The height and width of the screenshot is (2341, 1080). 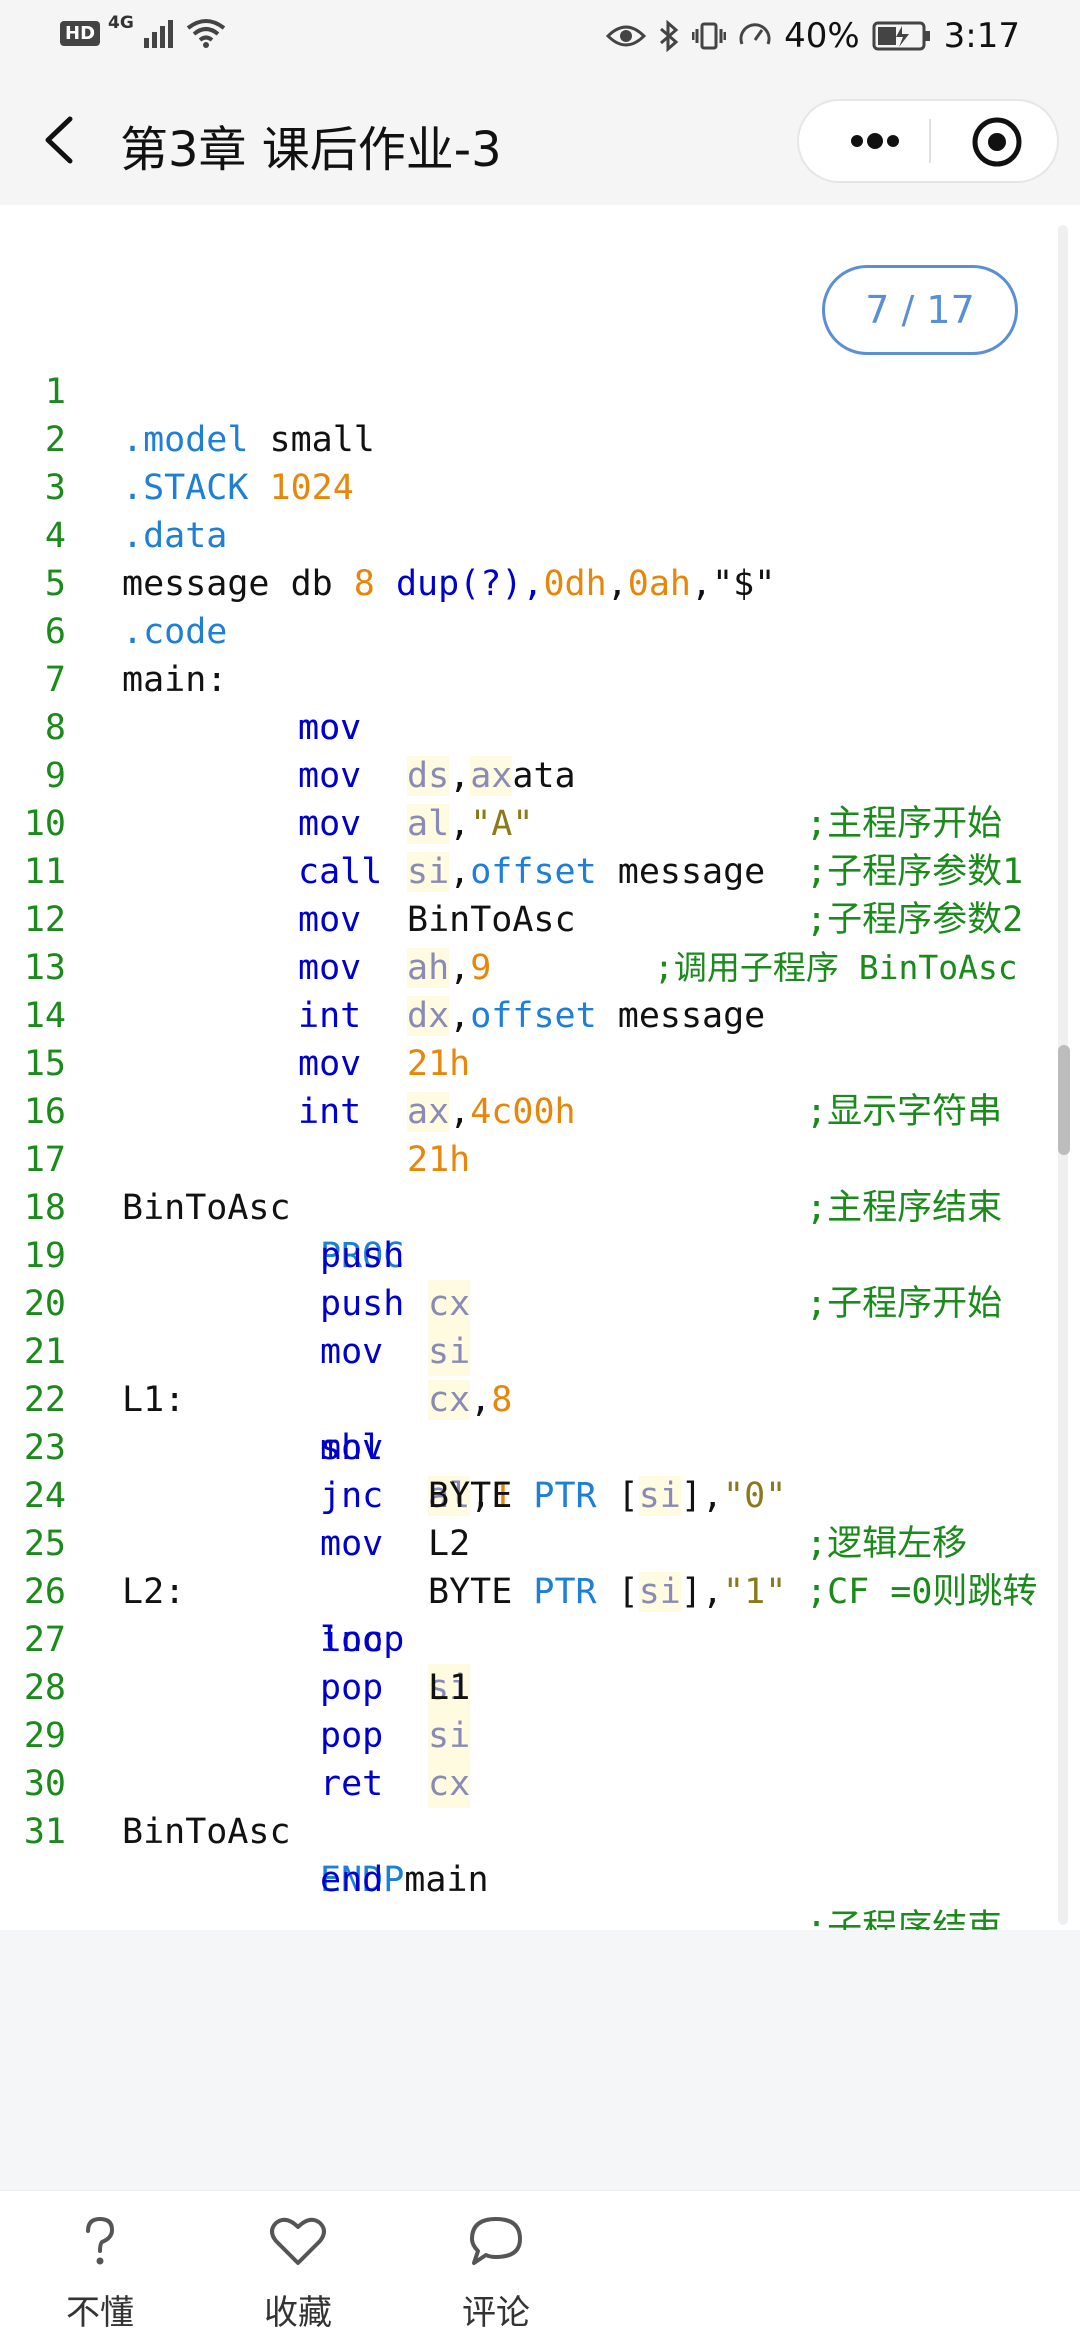 What do you see at coordinates (669, 36) in the screenshot?
I see `bluetooth-icon` at bounding box center [669, 36].